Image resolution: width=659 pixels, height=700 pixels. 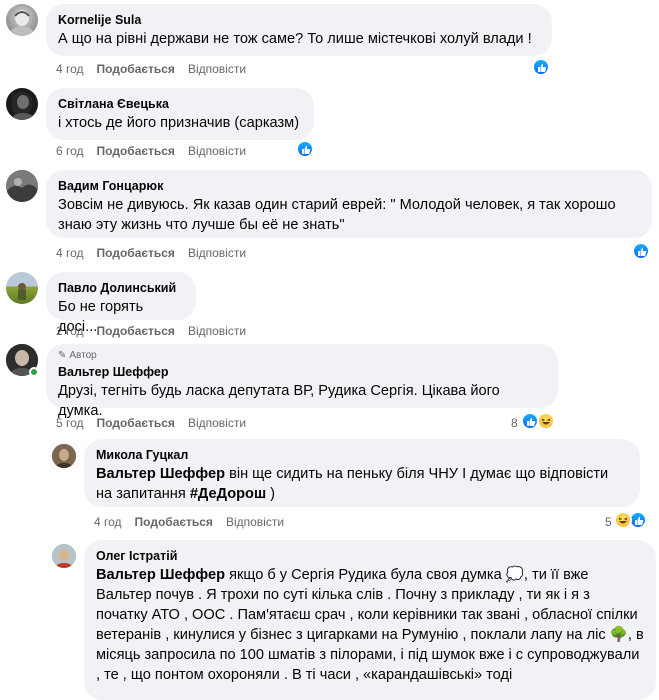 I want to click on comment-text: і хтось де його призначив (сарказм), so click(x=179, y=123).